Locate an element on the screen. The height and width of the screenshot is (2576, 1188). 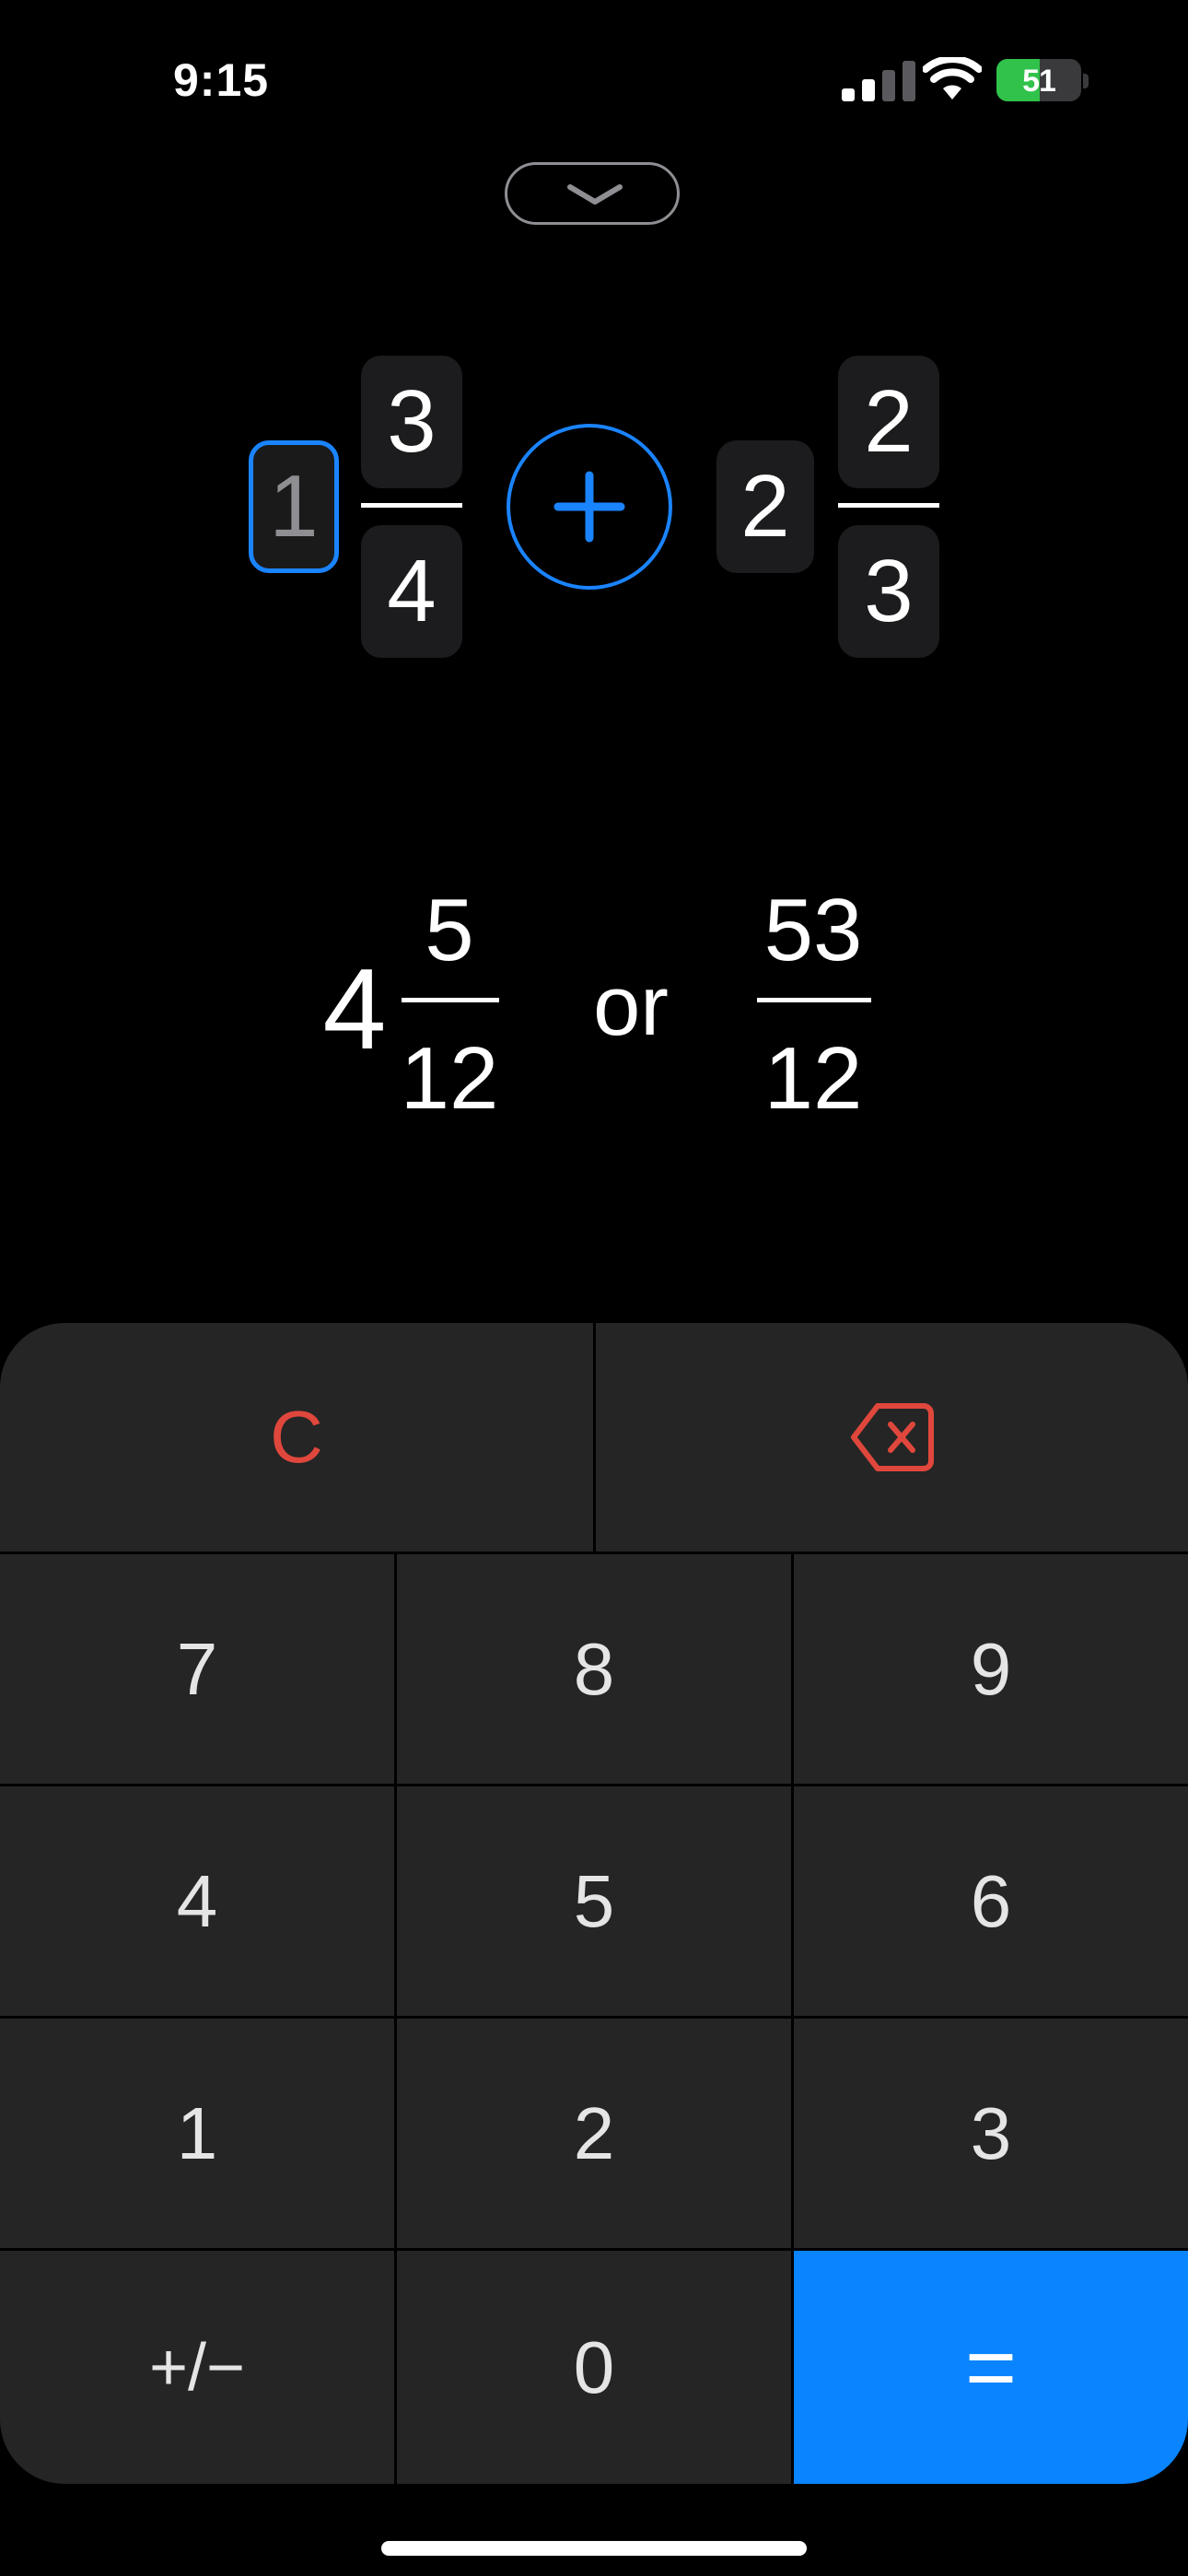
key-0: 0 is located at coordinates (594, 2367).